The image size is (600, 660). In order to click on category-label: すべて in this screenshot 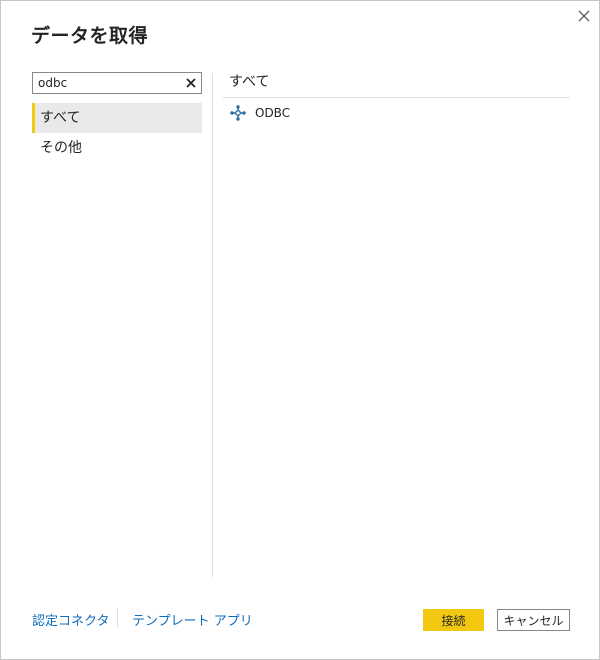, I will do `click(60, 118)`.